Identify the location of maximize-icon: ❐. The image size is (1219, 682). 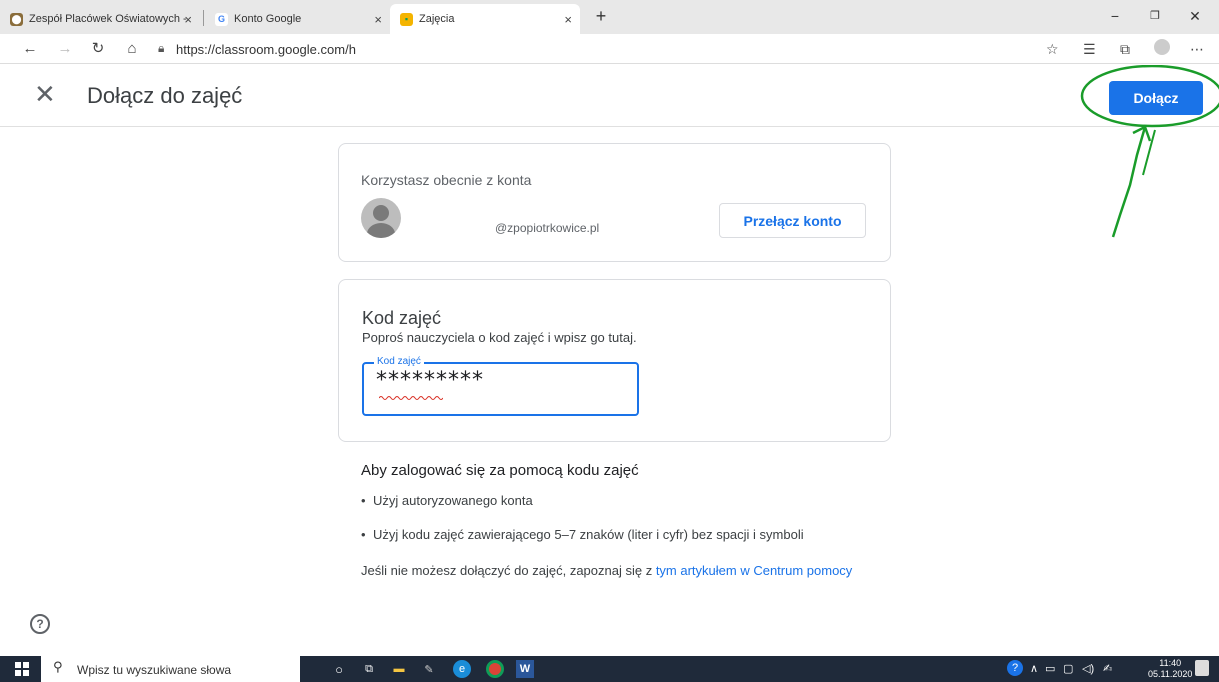
(1155, 16).